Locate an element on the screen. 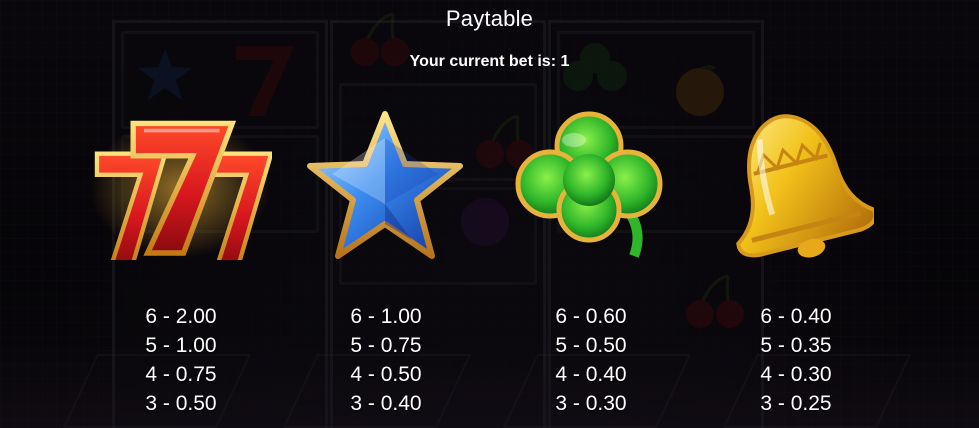 The height and width of the screenshot is (428, 979). payout-row: 6 - 2.00 is located at coordinates (181, 316).